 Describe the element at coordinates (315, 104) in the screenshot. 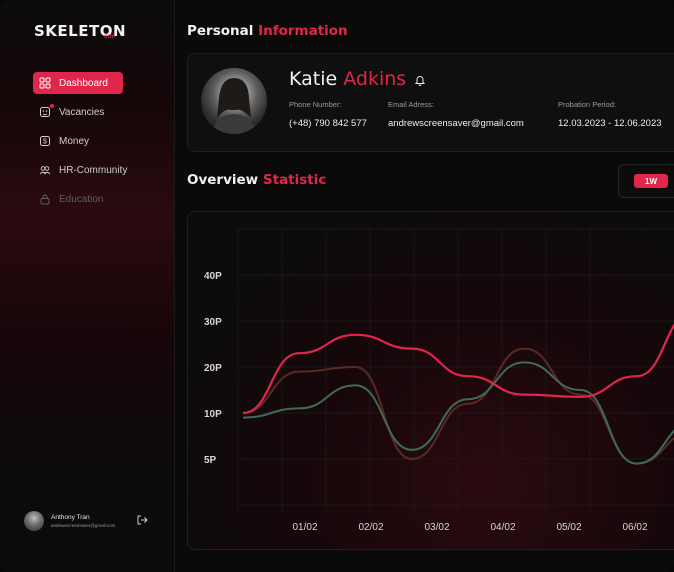

I see `phone-label: Phone Number:` at that location.